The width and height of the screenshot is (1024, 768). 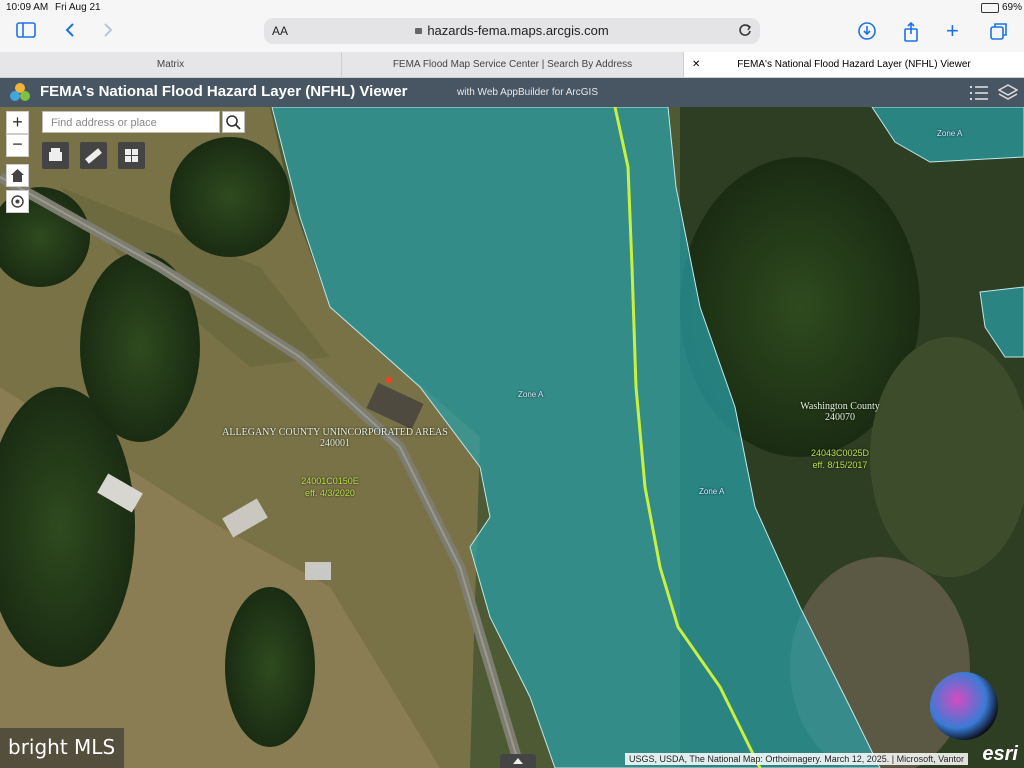 What do you see at coordinates (840, 459) in the screenshot?
I see `washington-panel-label: 24043C0025D eff. 8/15/2017` at bounding box center [840, 459].